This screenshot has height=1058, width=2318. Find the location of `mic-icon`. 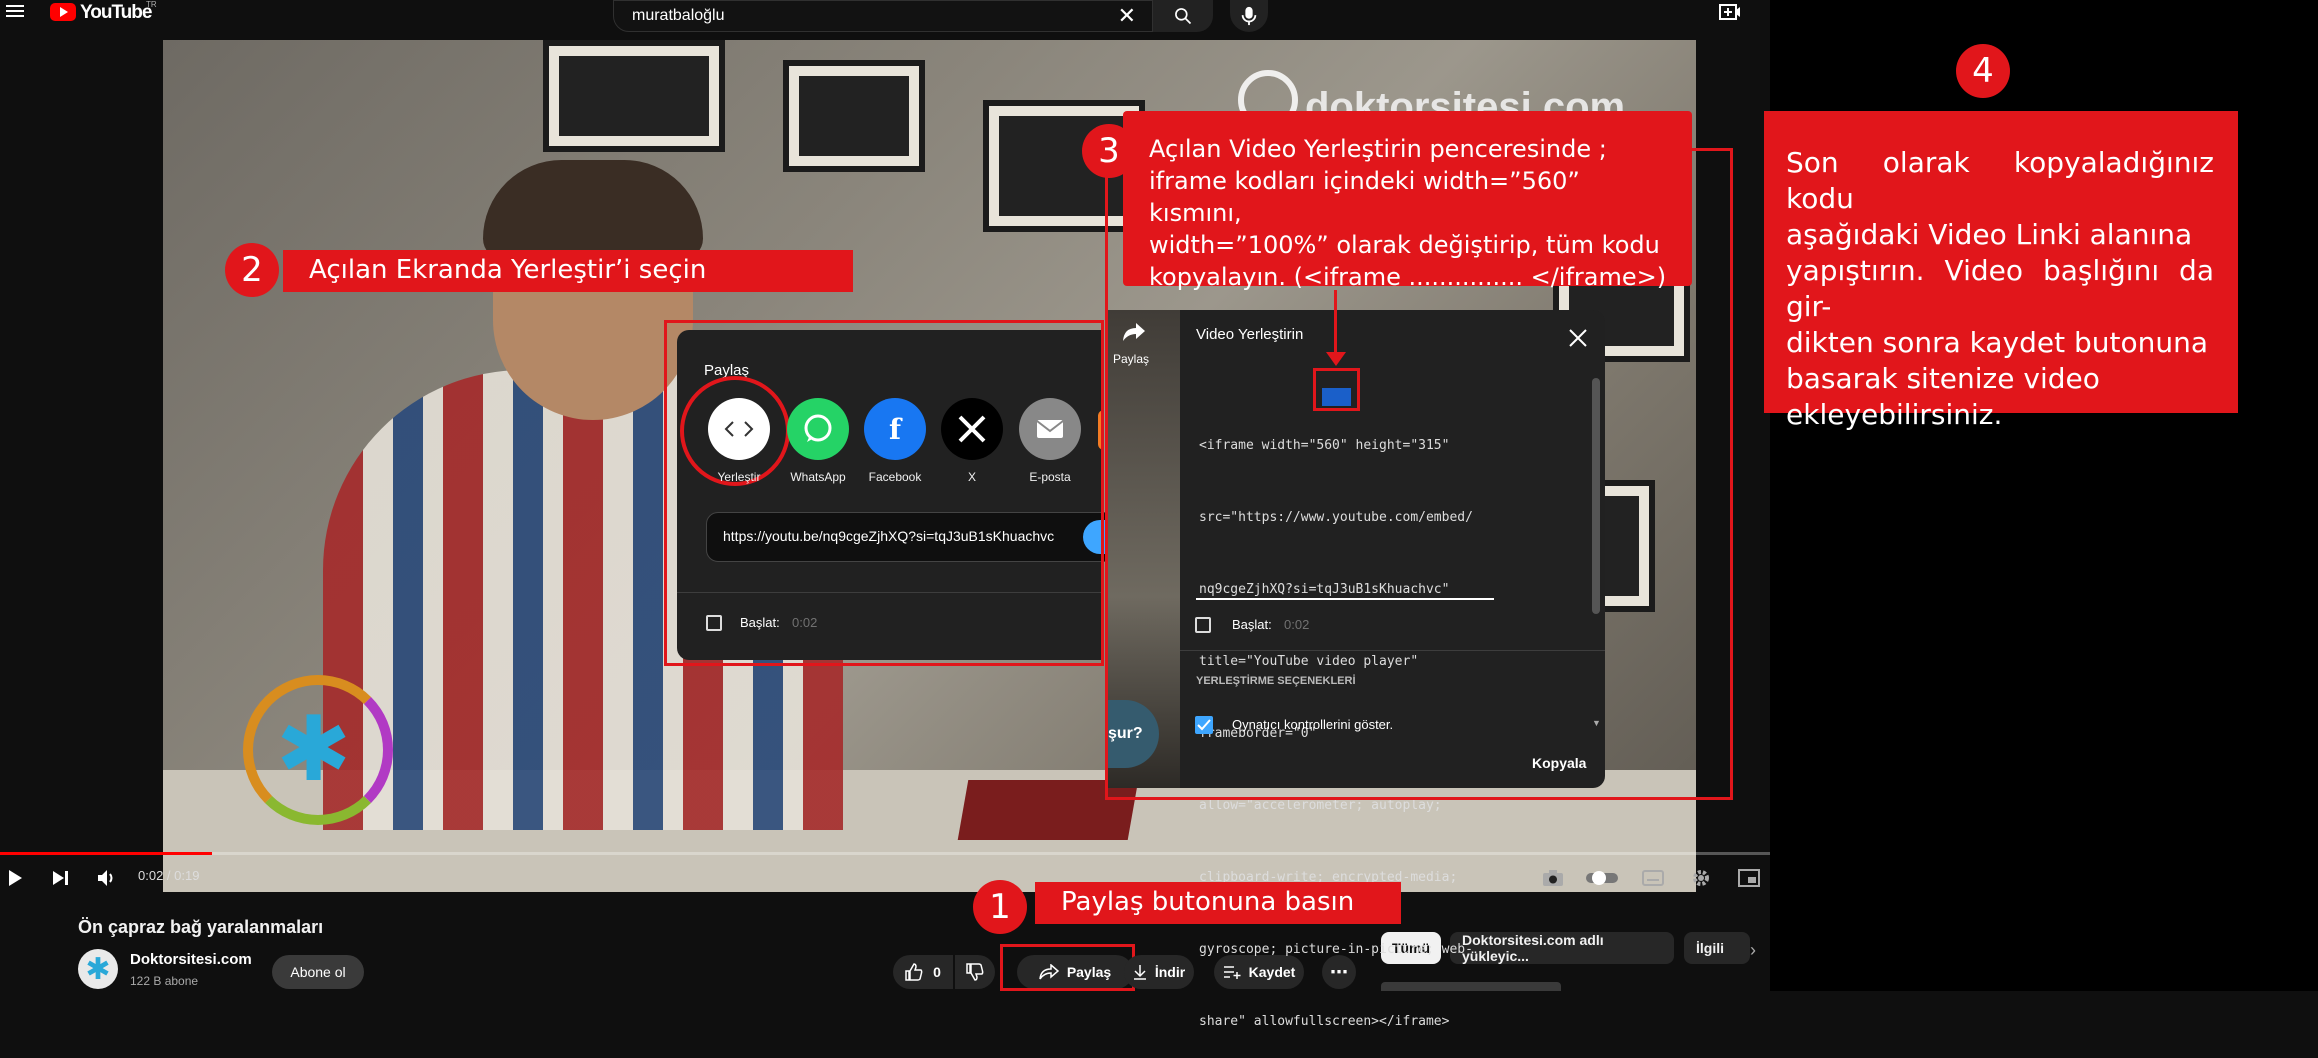

mic-icon is located at coordinates (1249, 16).